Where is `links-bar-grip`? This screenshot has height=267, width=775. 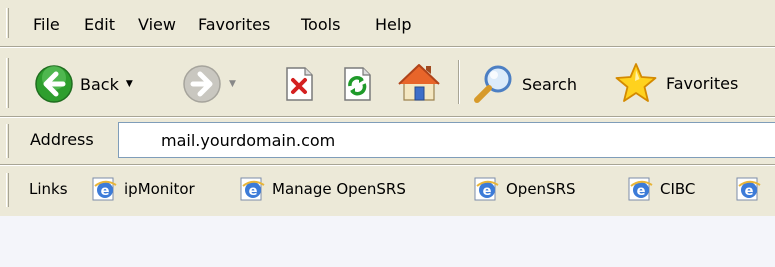 links-bar-grip is located at coordinates (7, 190).